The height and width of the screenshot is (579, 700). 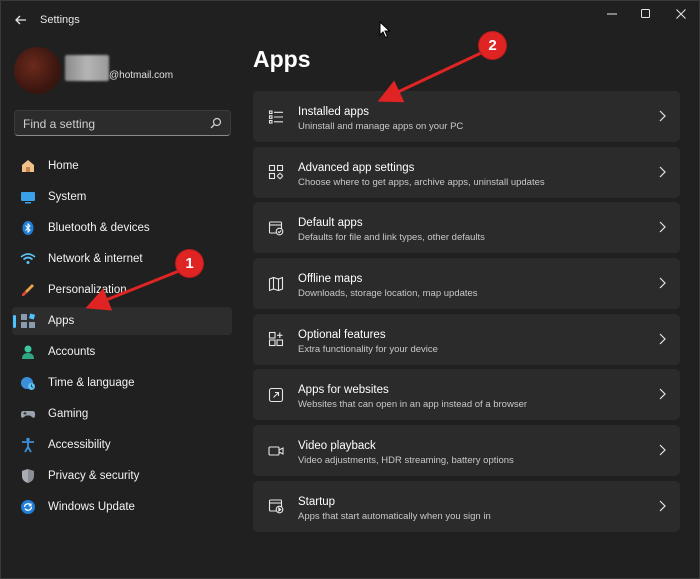 What do you see at coordinates (275, 172) in the screenshot?
I see `app-settings-icon` at bounding box center [275, 172].